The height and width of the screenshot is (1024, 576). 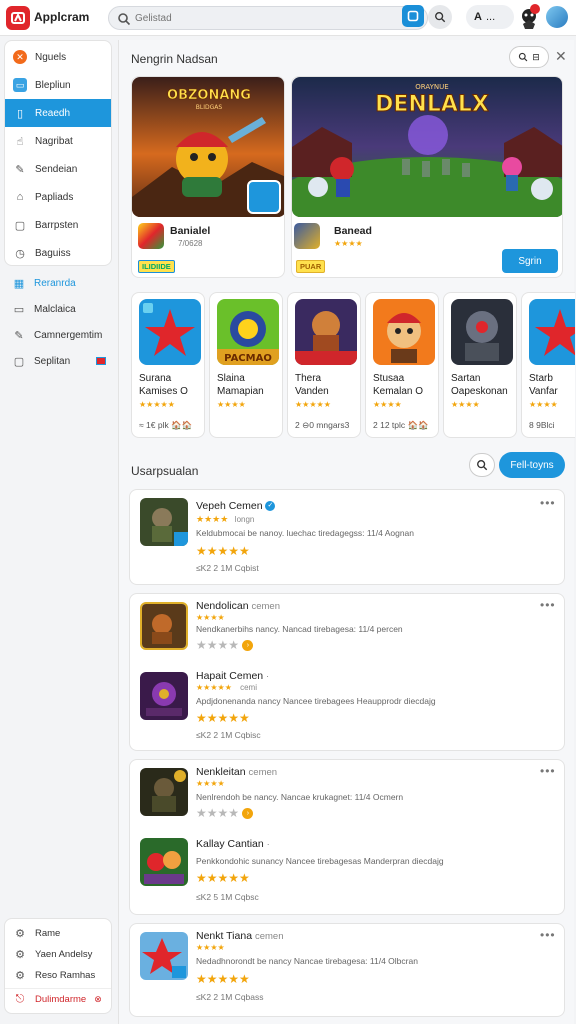 What do you see at coordinates (543, 404) in the screenshot?
I see `app-rating: ★★★★` at bounding box center [543, 404].